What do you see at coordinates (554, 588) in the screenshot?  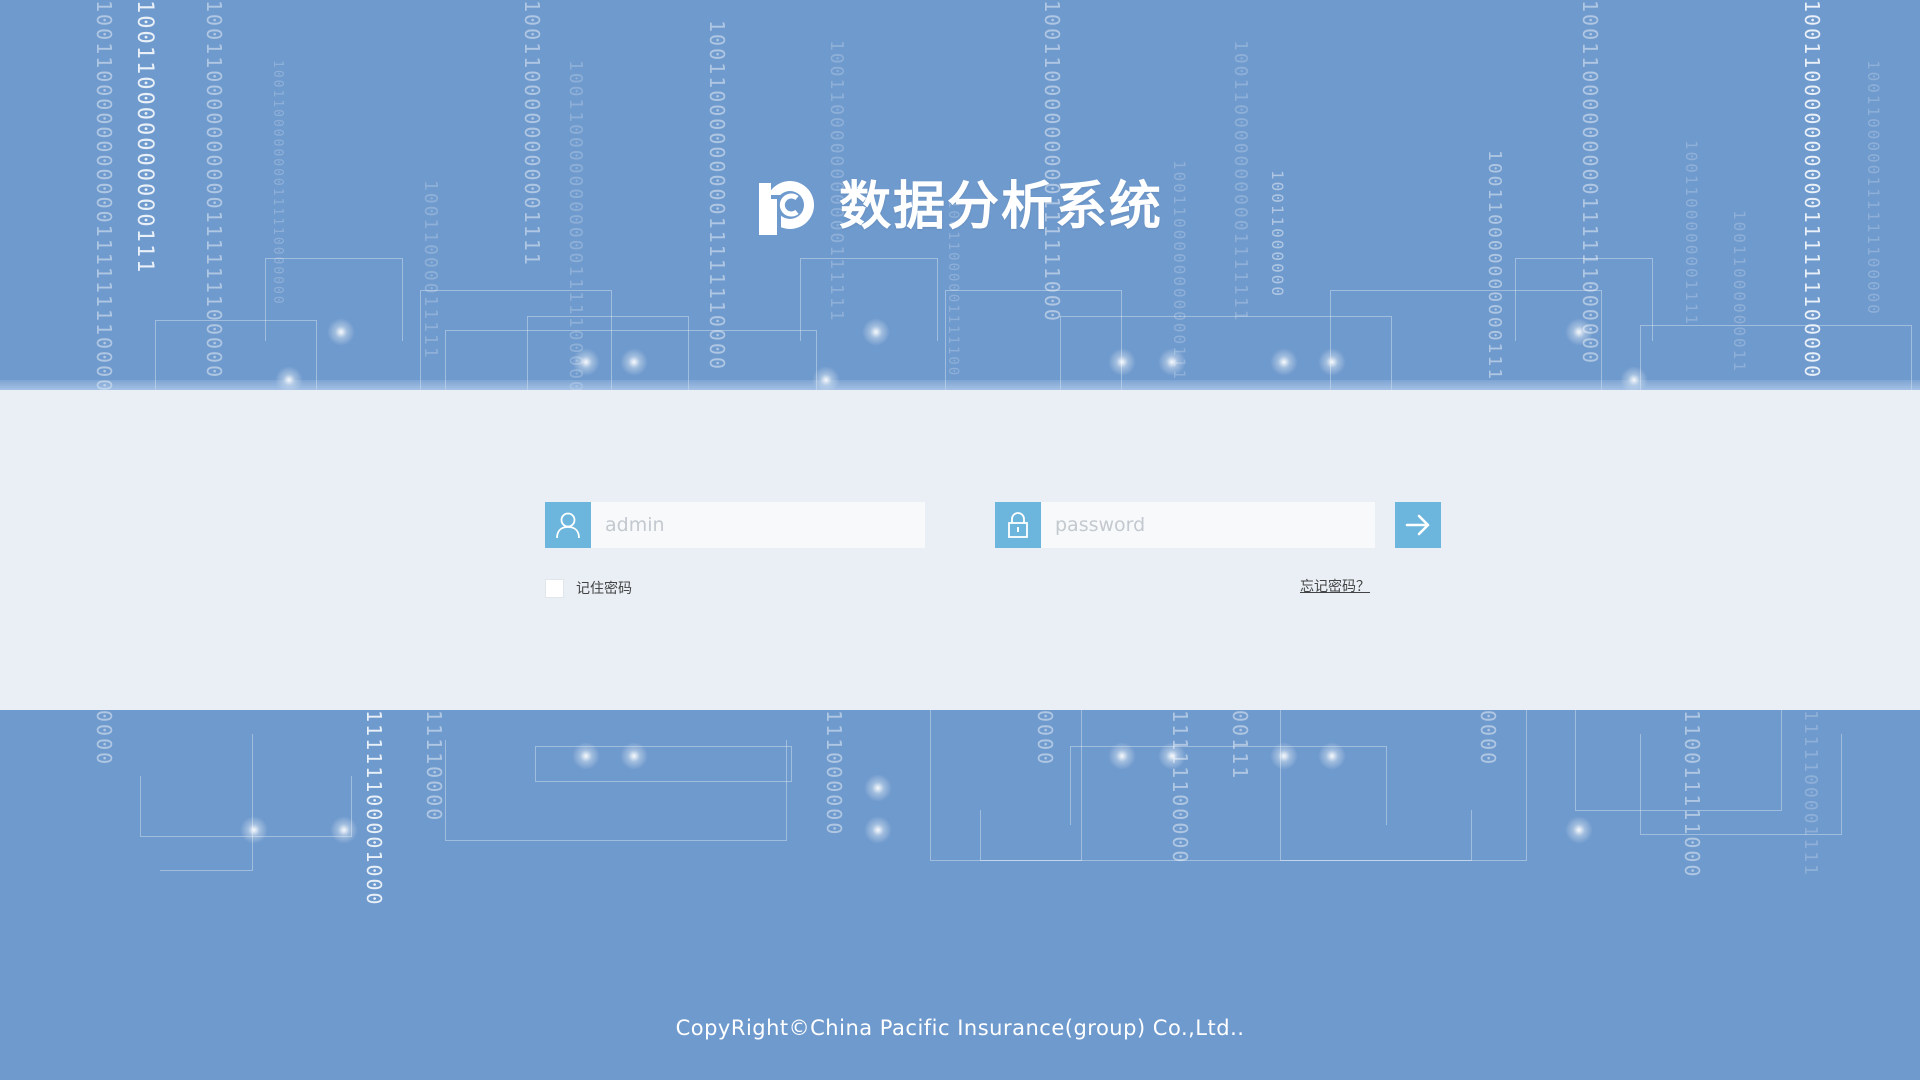 I see `remember-password-checkbox` at bounding box center [554, 588].